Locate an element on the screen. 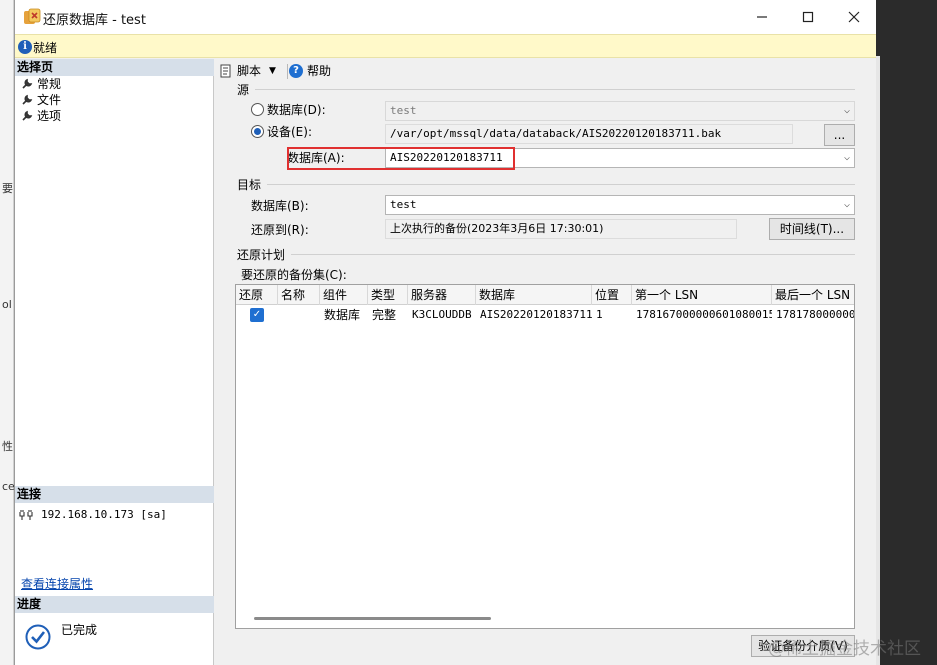 Image resolution: width=937 pixels, height=665 pixels. help-button: ? 帮助 is located at coordinates (310, 70).